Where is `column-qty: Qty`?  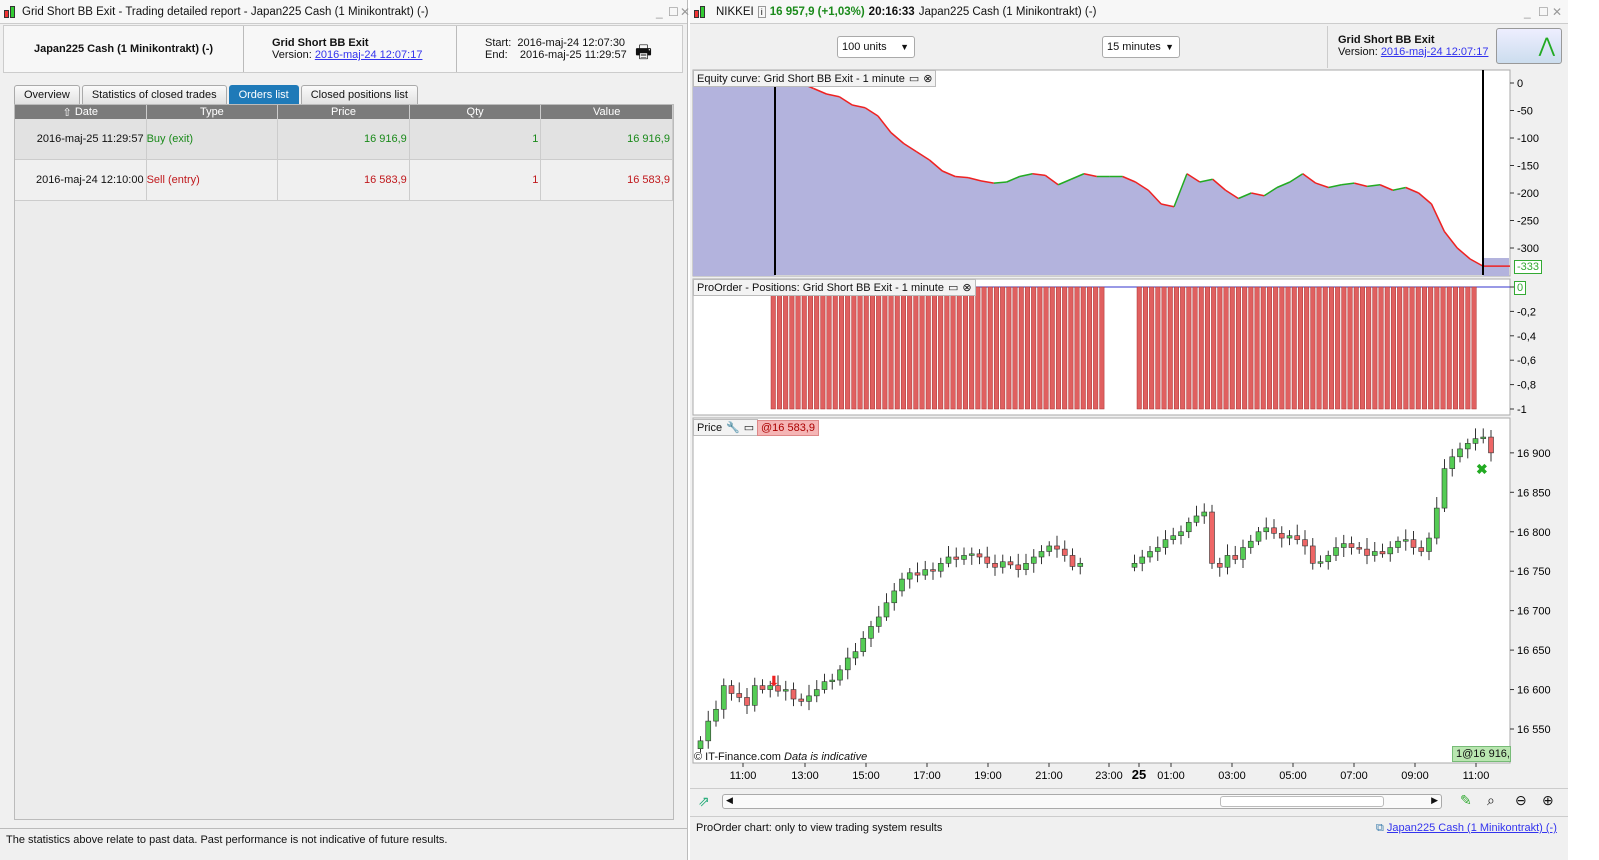 column-qty: Qty is located at coordinates (476, 112).